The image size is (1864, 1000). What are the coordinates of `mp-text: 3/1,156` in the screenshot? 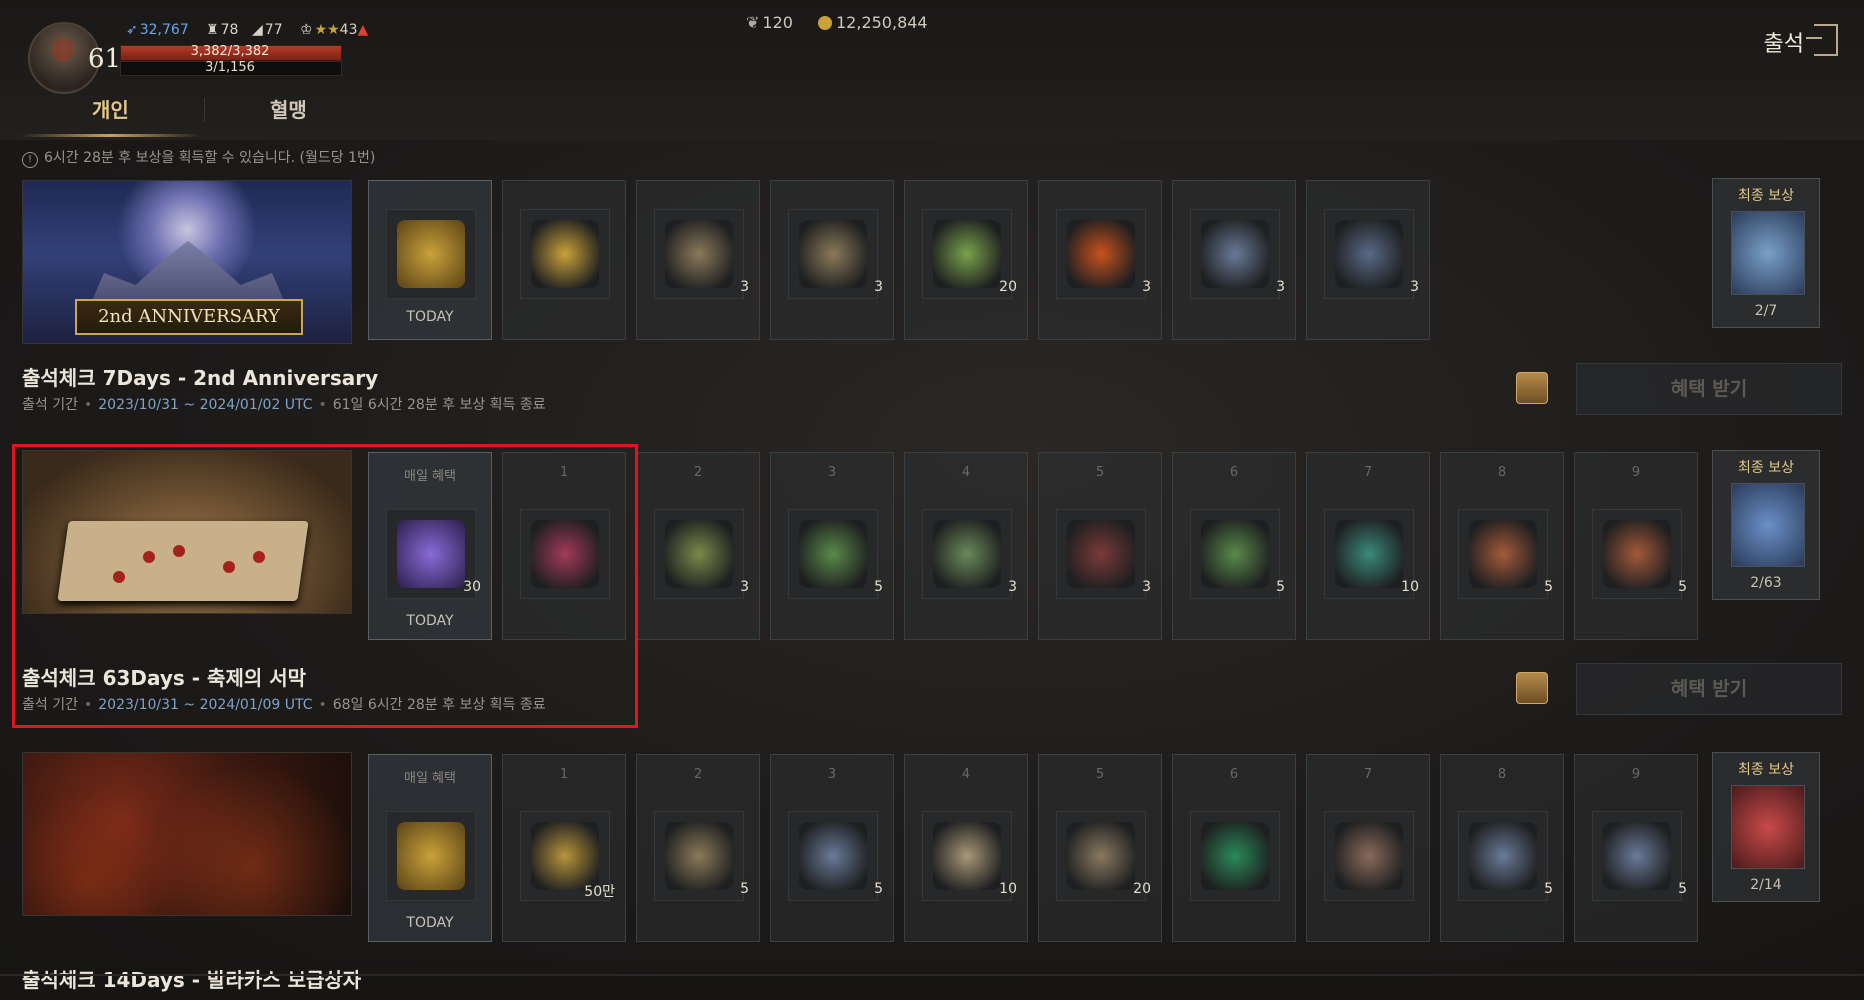 It's located at (230, 67).